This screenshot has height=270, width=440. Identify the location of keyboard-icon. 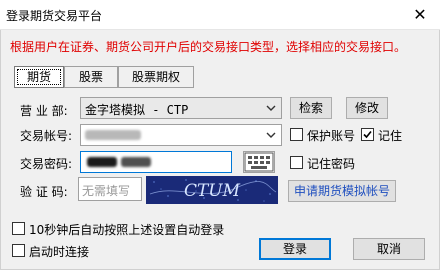
(259, 162).